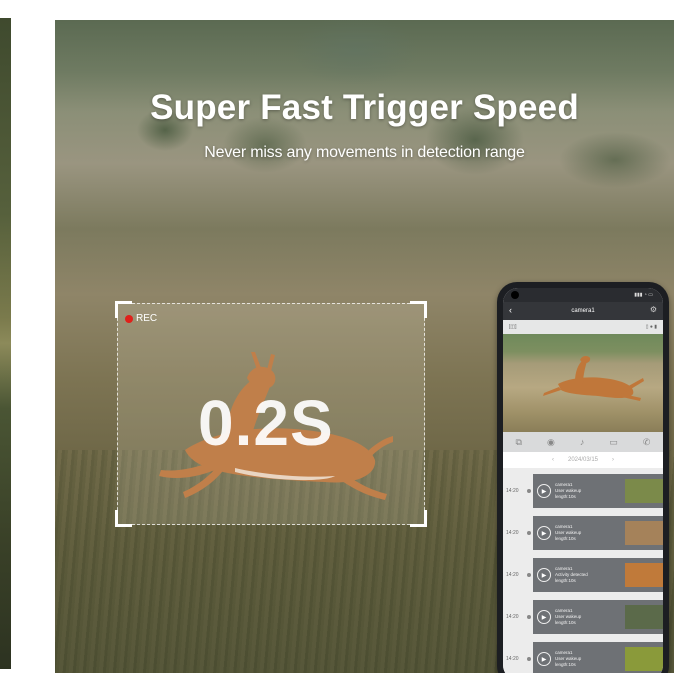  Describe the element at coordinates (588, 575) in the screenshot. I see `event-text: camera1 Activity detected length:10s` at that location.